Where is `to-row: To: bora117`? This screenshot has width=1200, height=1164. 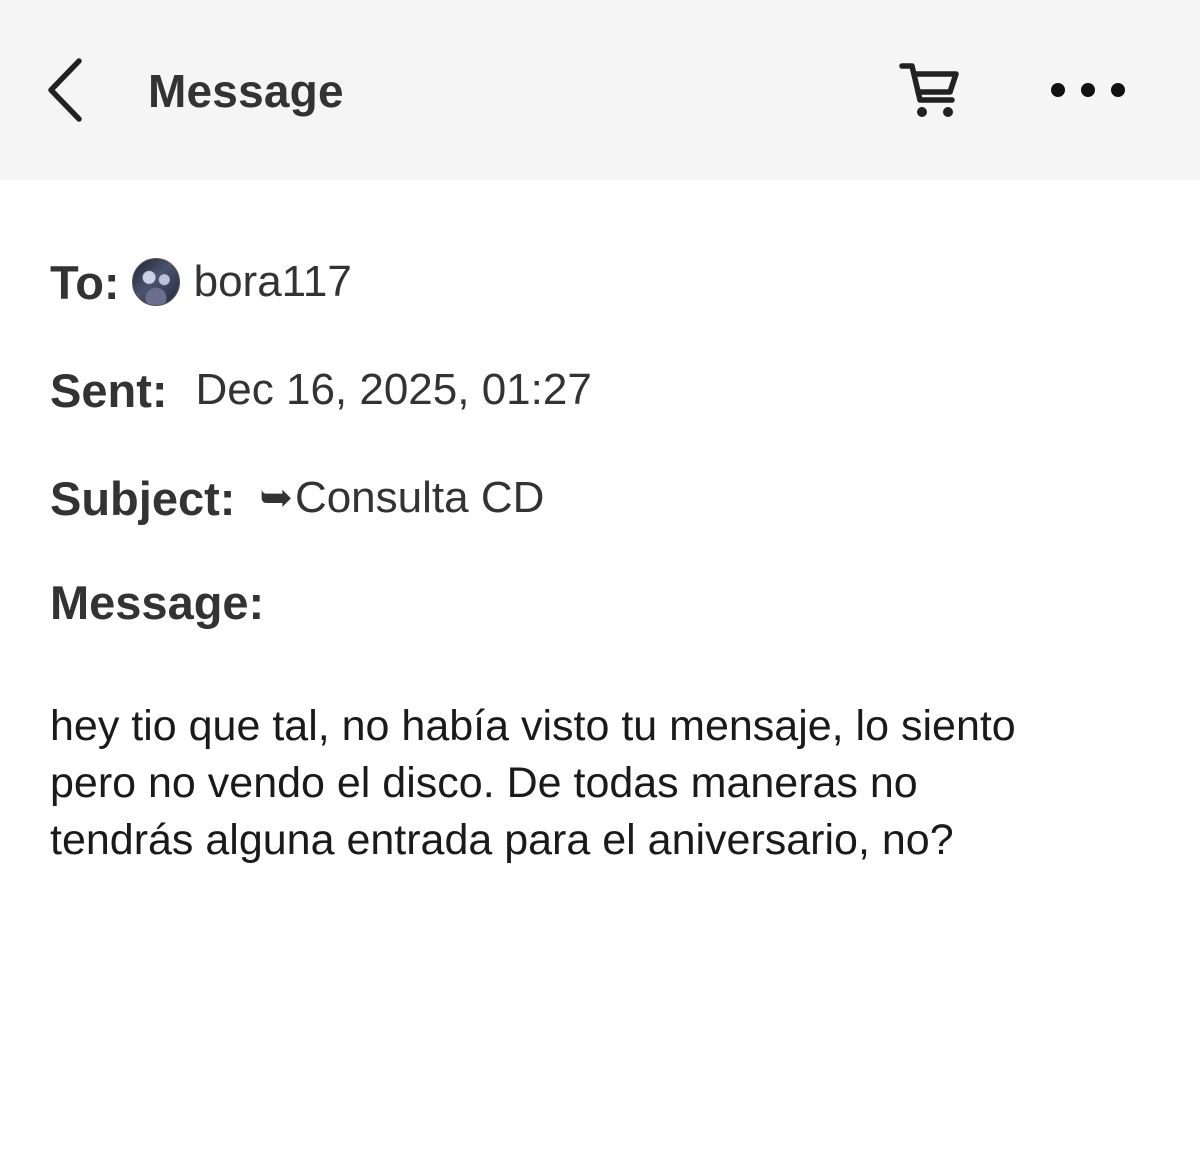
to-row: To: bora117 is located at coordinates (201, 282).